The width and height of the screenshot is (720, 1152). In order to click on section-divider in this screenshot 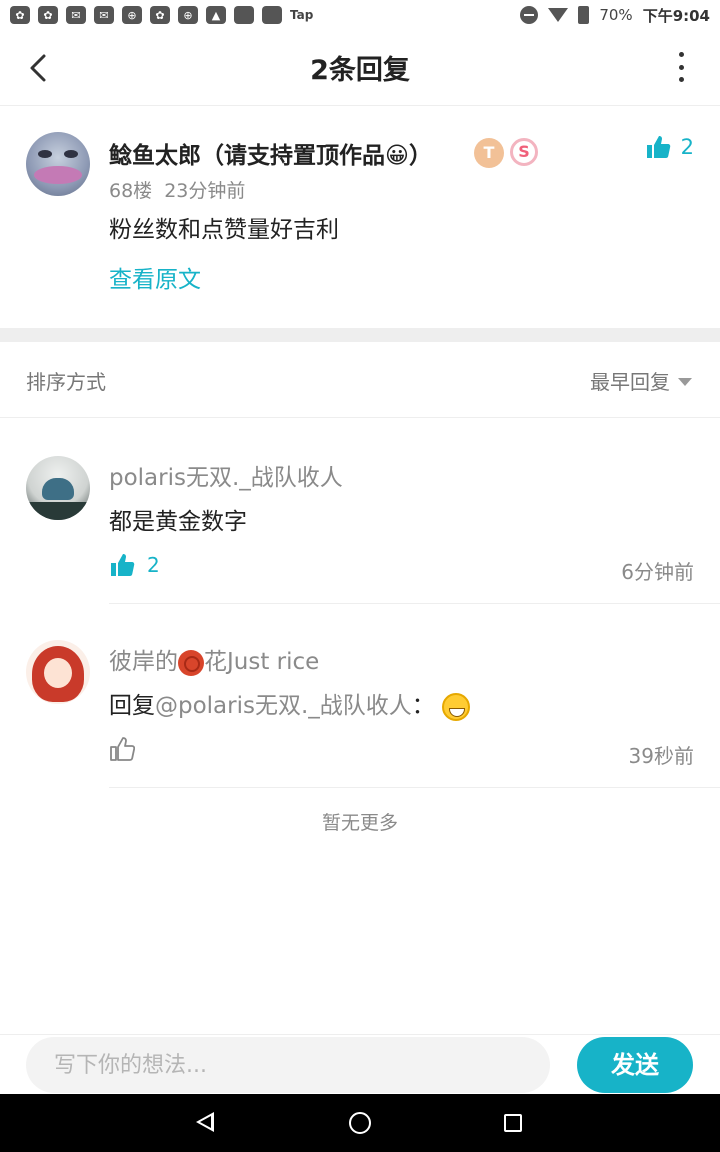, I will do `click(360, 335)`.